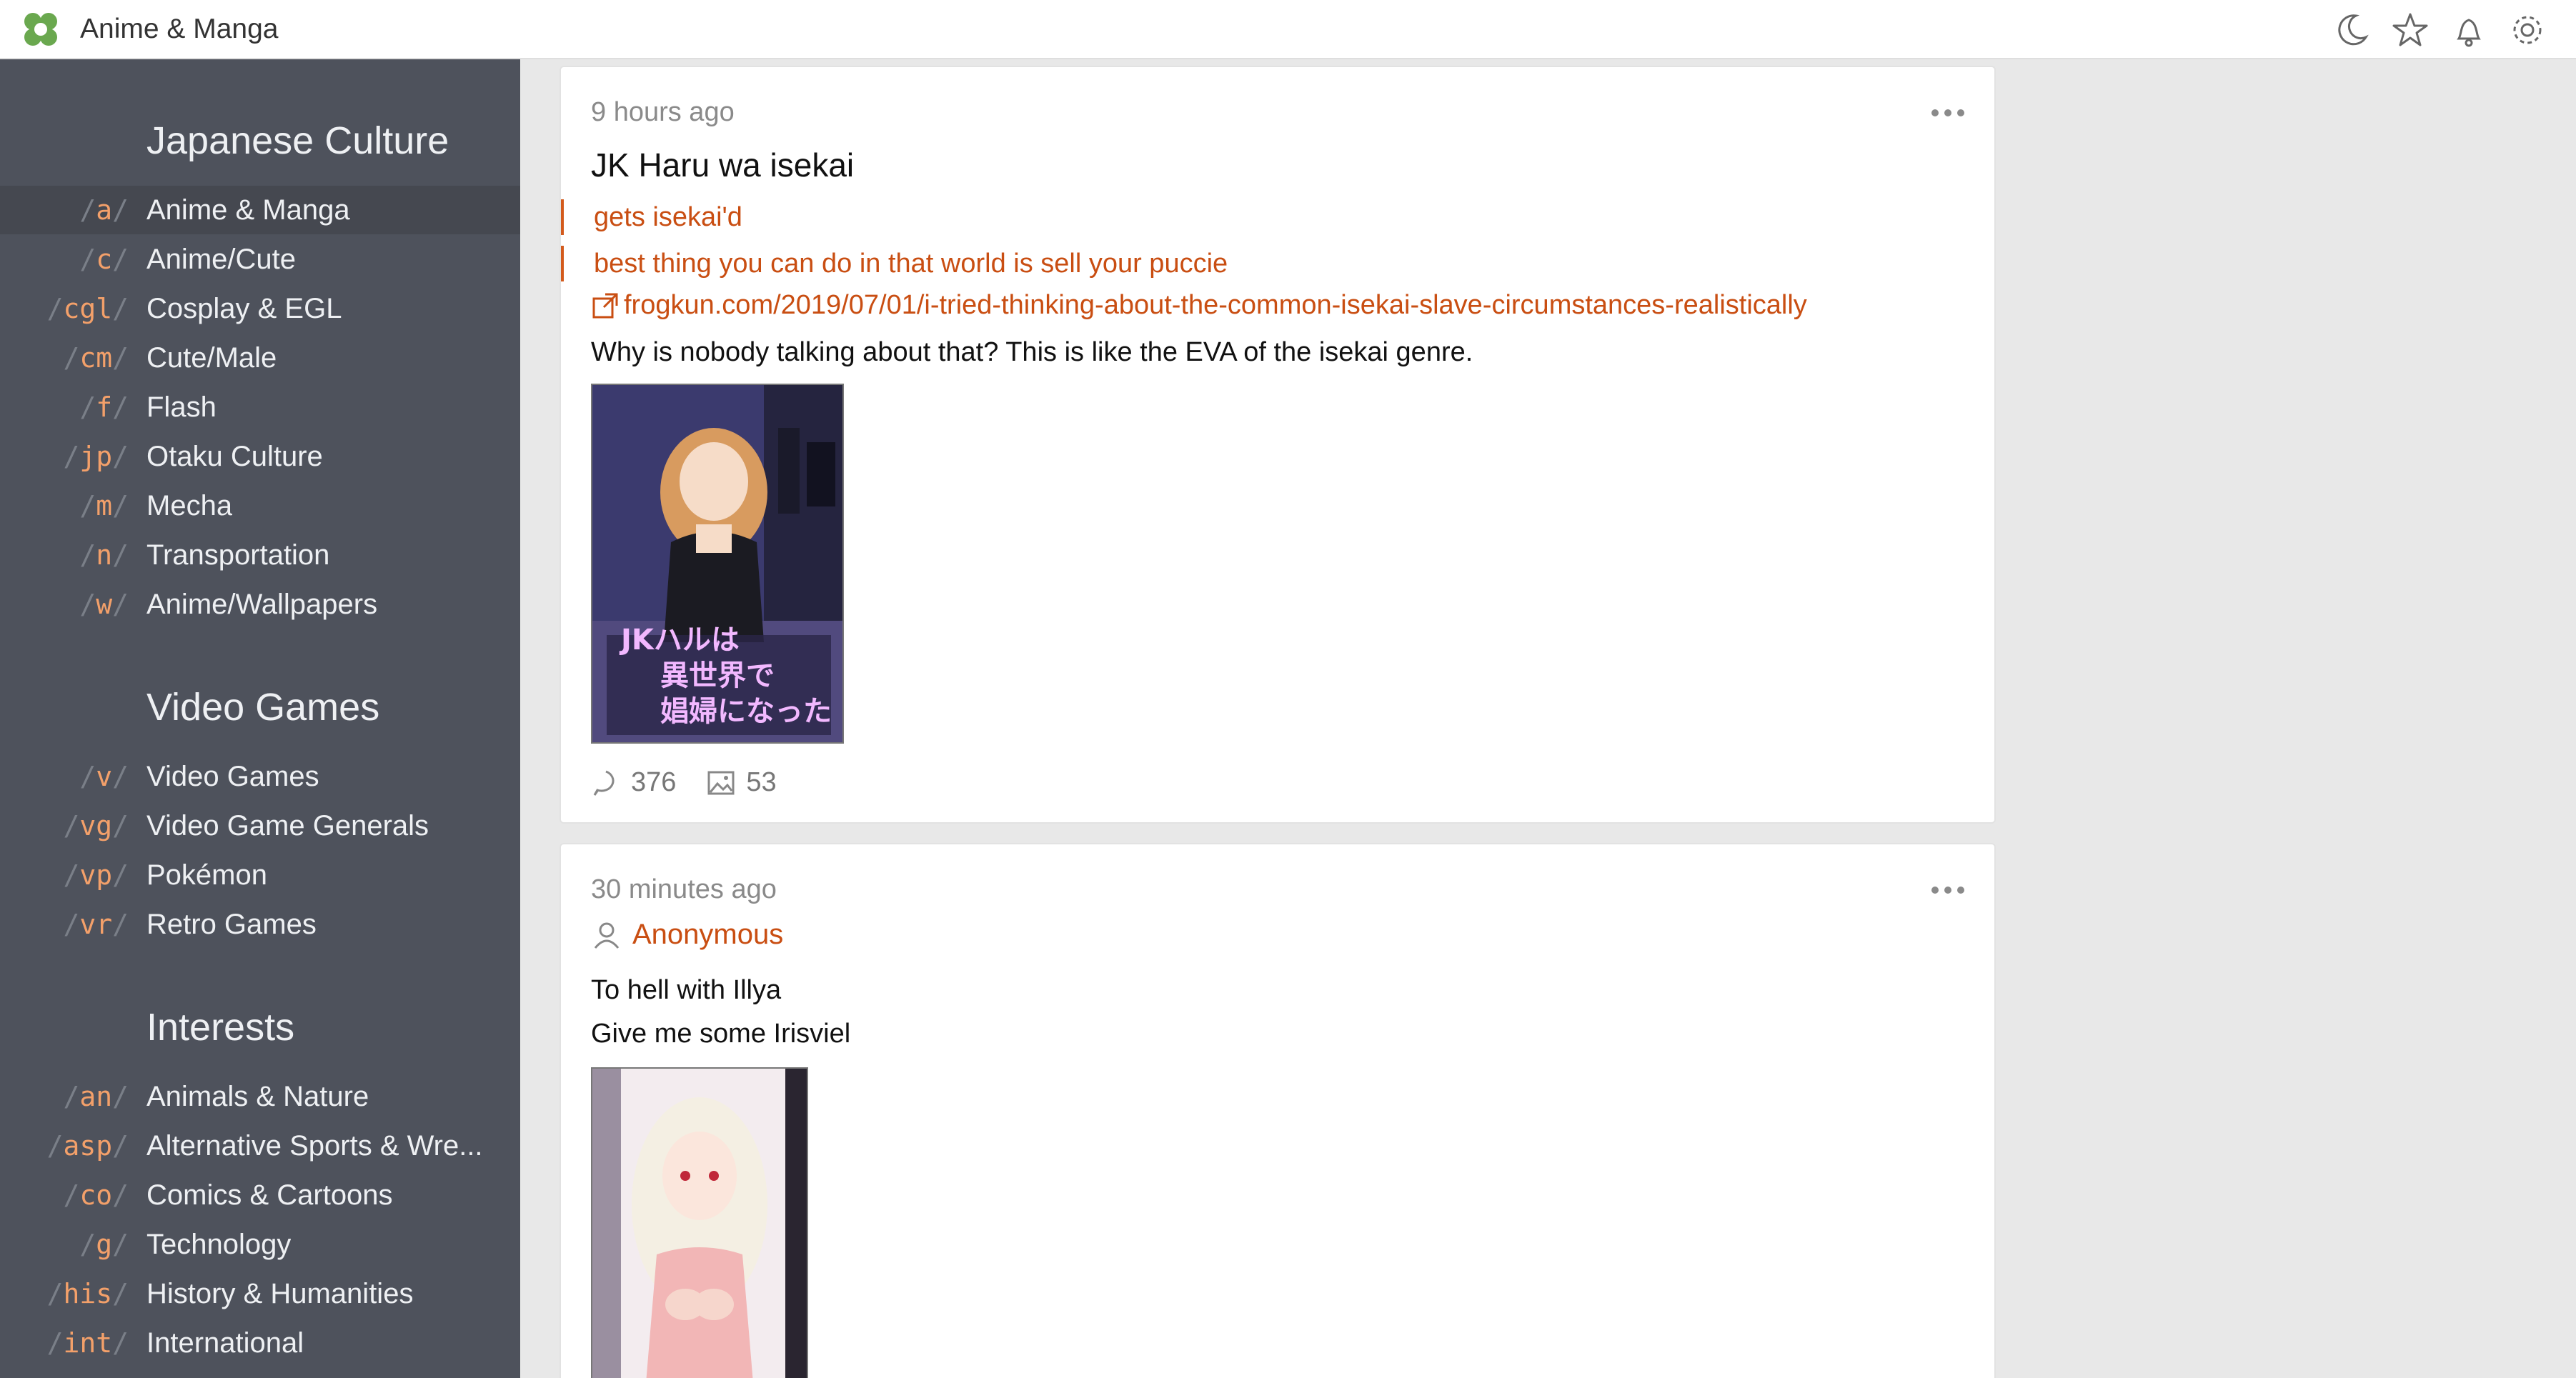  I want to click on moon-icon, so click(2352, 30).